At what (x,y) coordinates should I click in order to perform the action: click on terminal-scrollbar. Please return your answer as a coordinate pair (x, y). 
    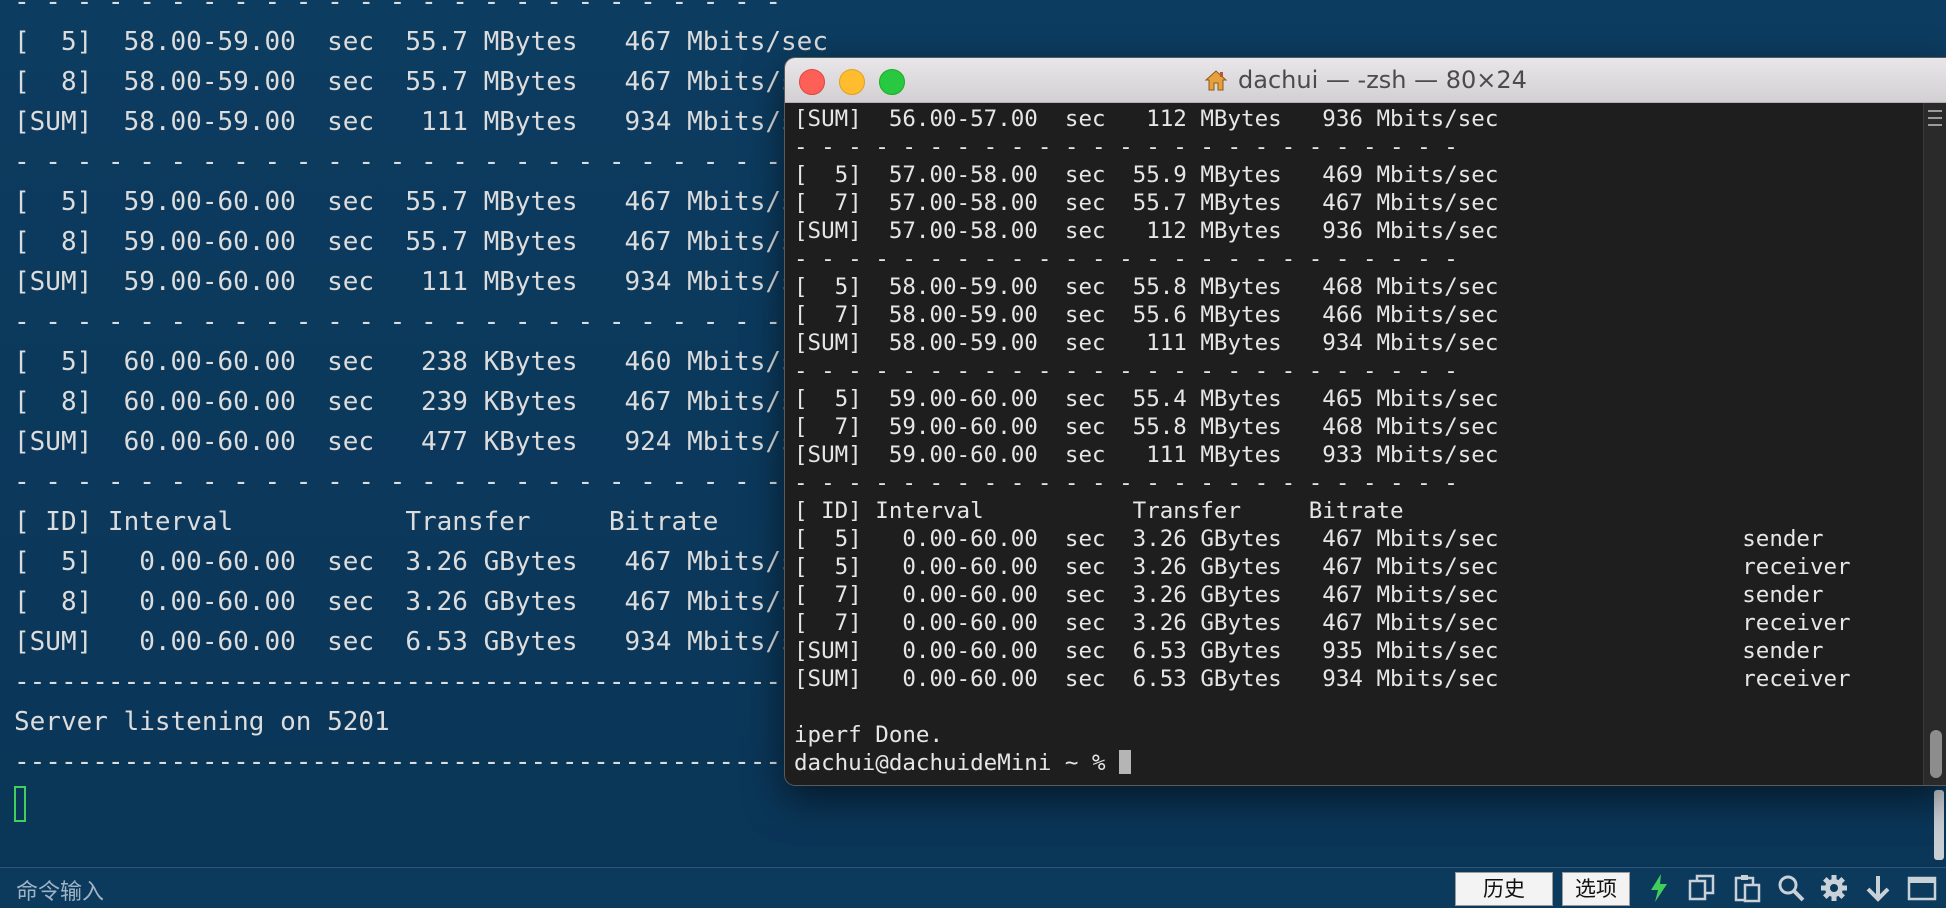
    Looking at the image, I should click on (1934, 444).